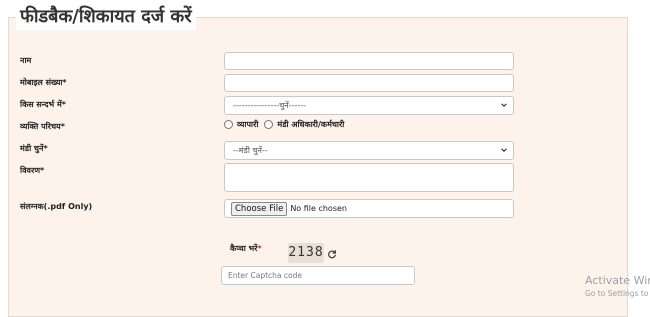 The height and width of the screenshot is (317, 650). Describe the element at coordinates (42, 126) in the screenshot. I see `person-type-label: व्यक्ति परिचय*` at that location.